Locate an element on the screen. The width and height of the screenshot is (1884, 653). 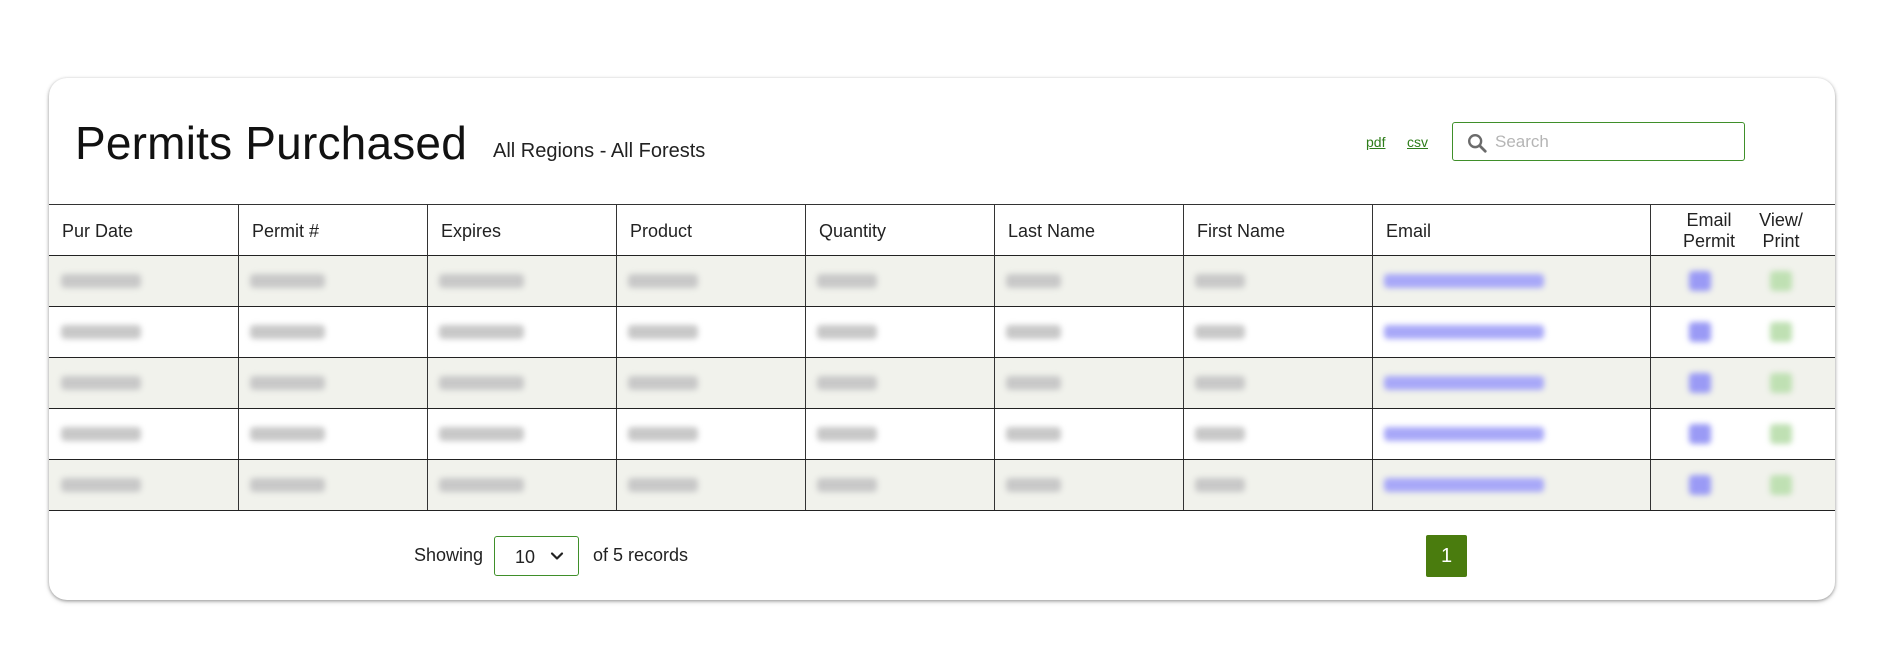
search-input is located at coordinates (1615, 141).